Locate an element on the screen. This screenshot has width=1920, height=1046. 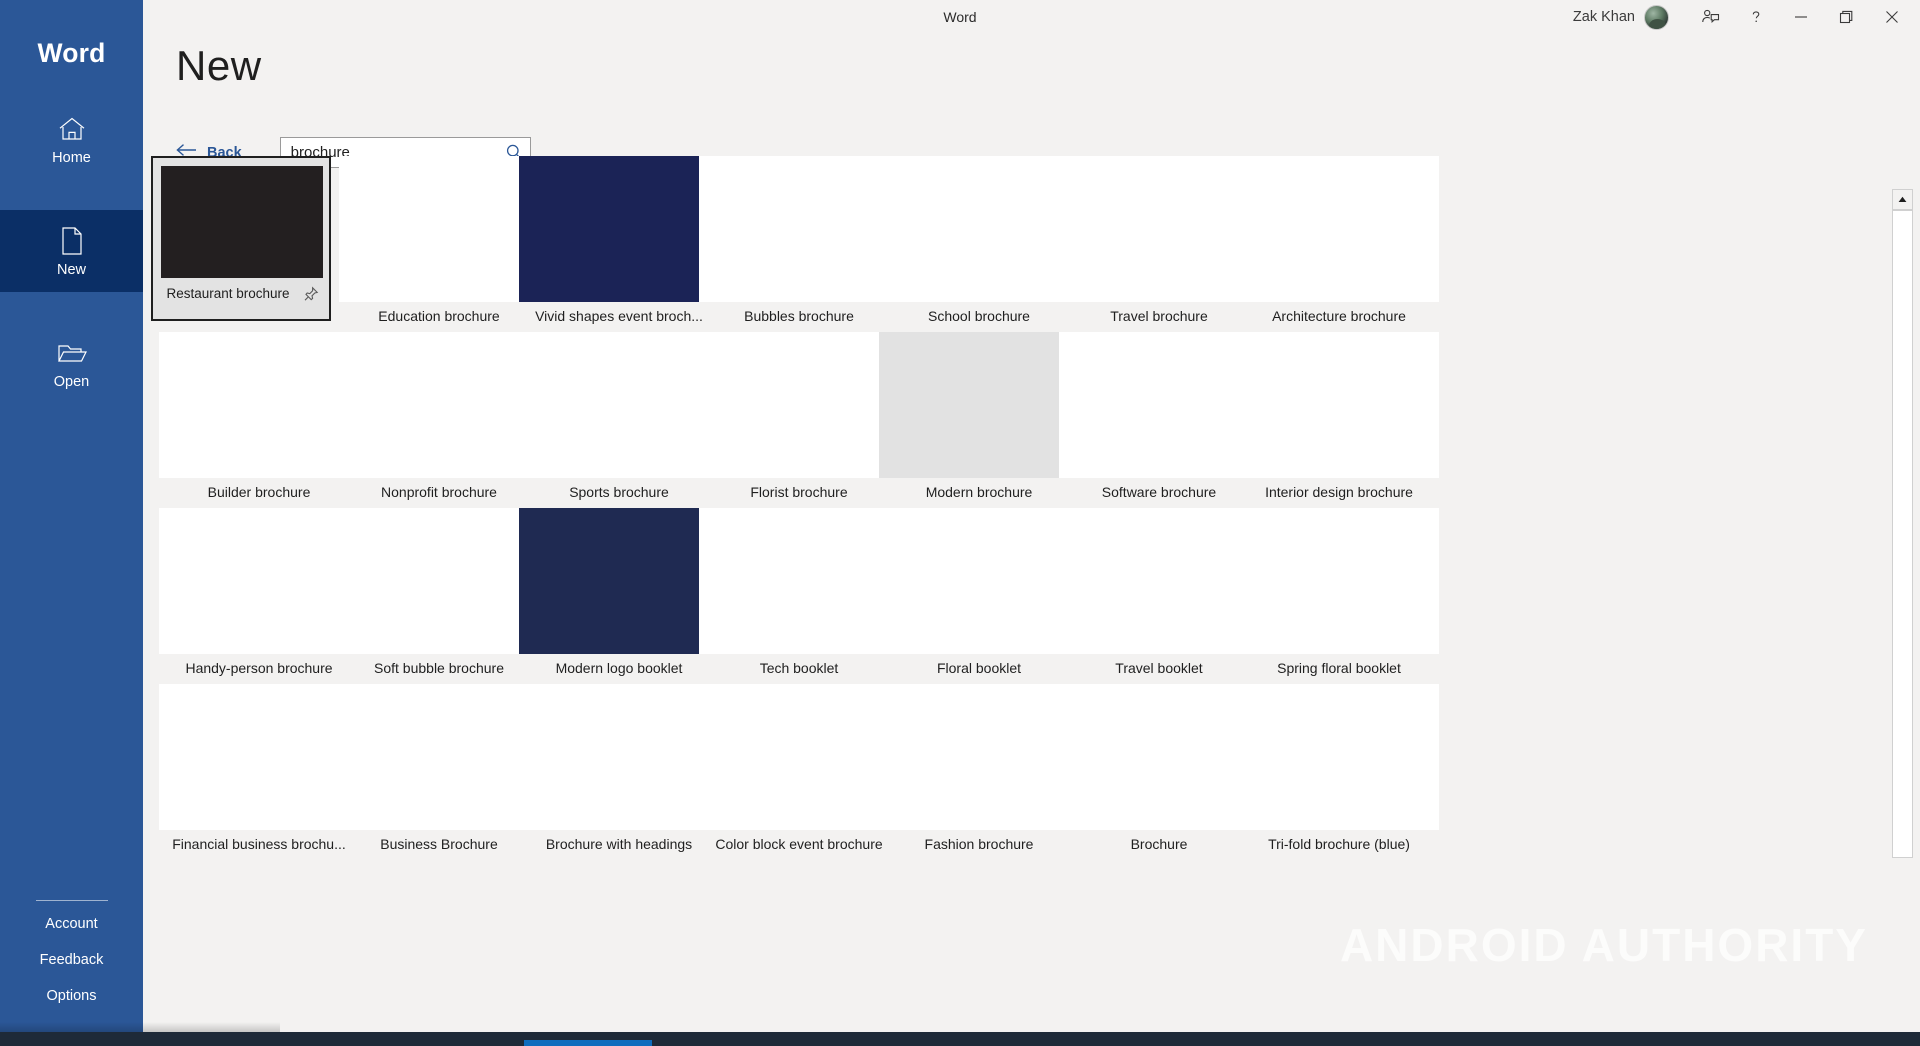
restore-icon is located at coordinates (1845, 17).